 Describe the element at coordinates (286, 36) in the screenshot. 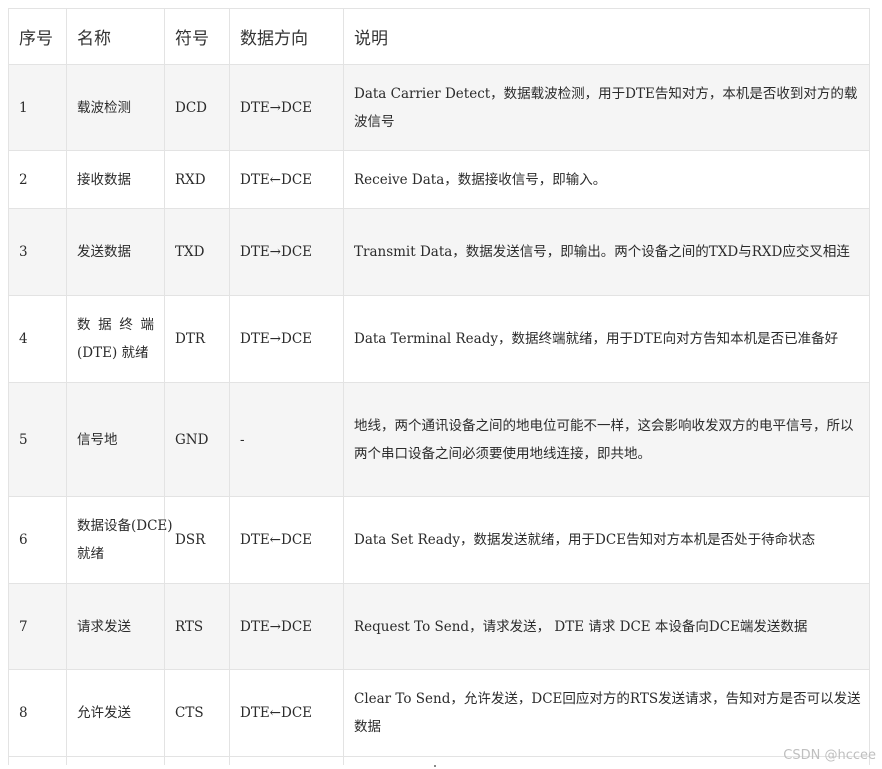

I see `header-direction: 数据方向` at that location.